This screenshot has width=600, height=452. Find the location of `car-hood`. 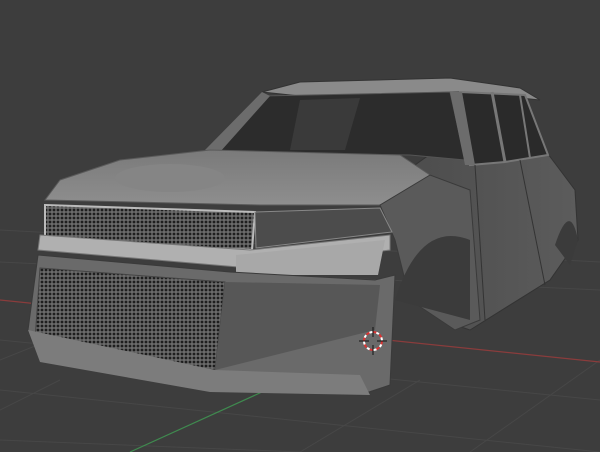

car-hood is located at coordinates (237, 177).